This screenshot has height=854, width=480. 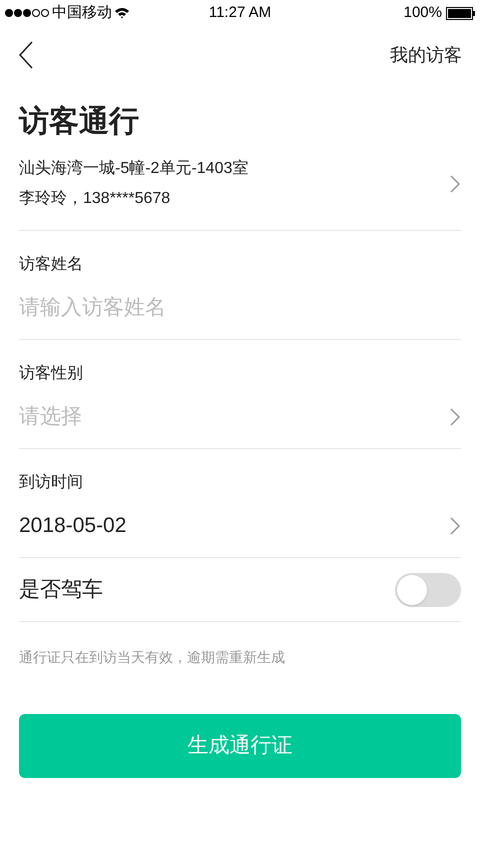 I want to click on back-icon, so click(x=26, y=55).